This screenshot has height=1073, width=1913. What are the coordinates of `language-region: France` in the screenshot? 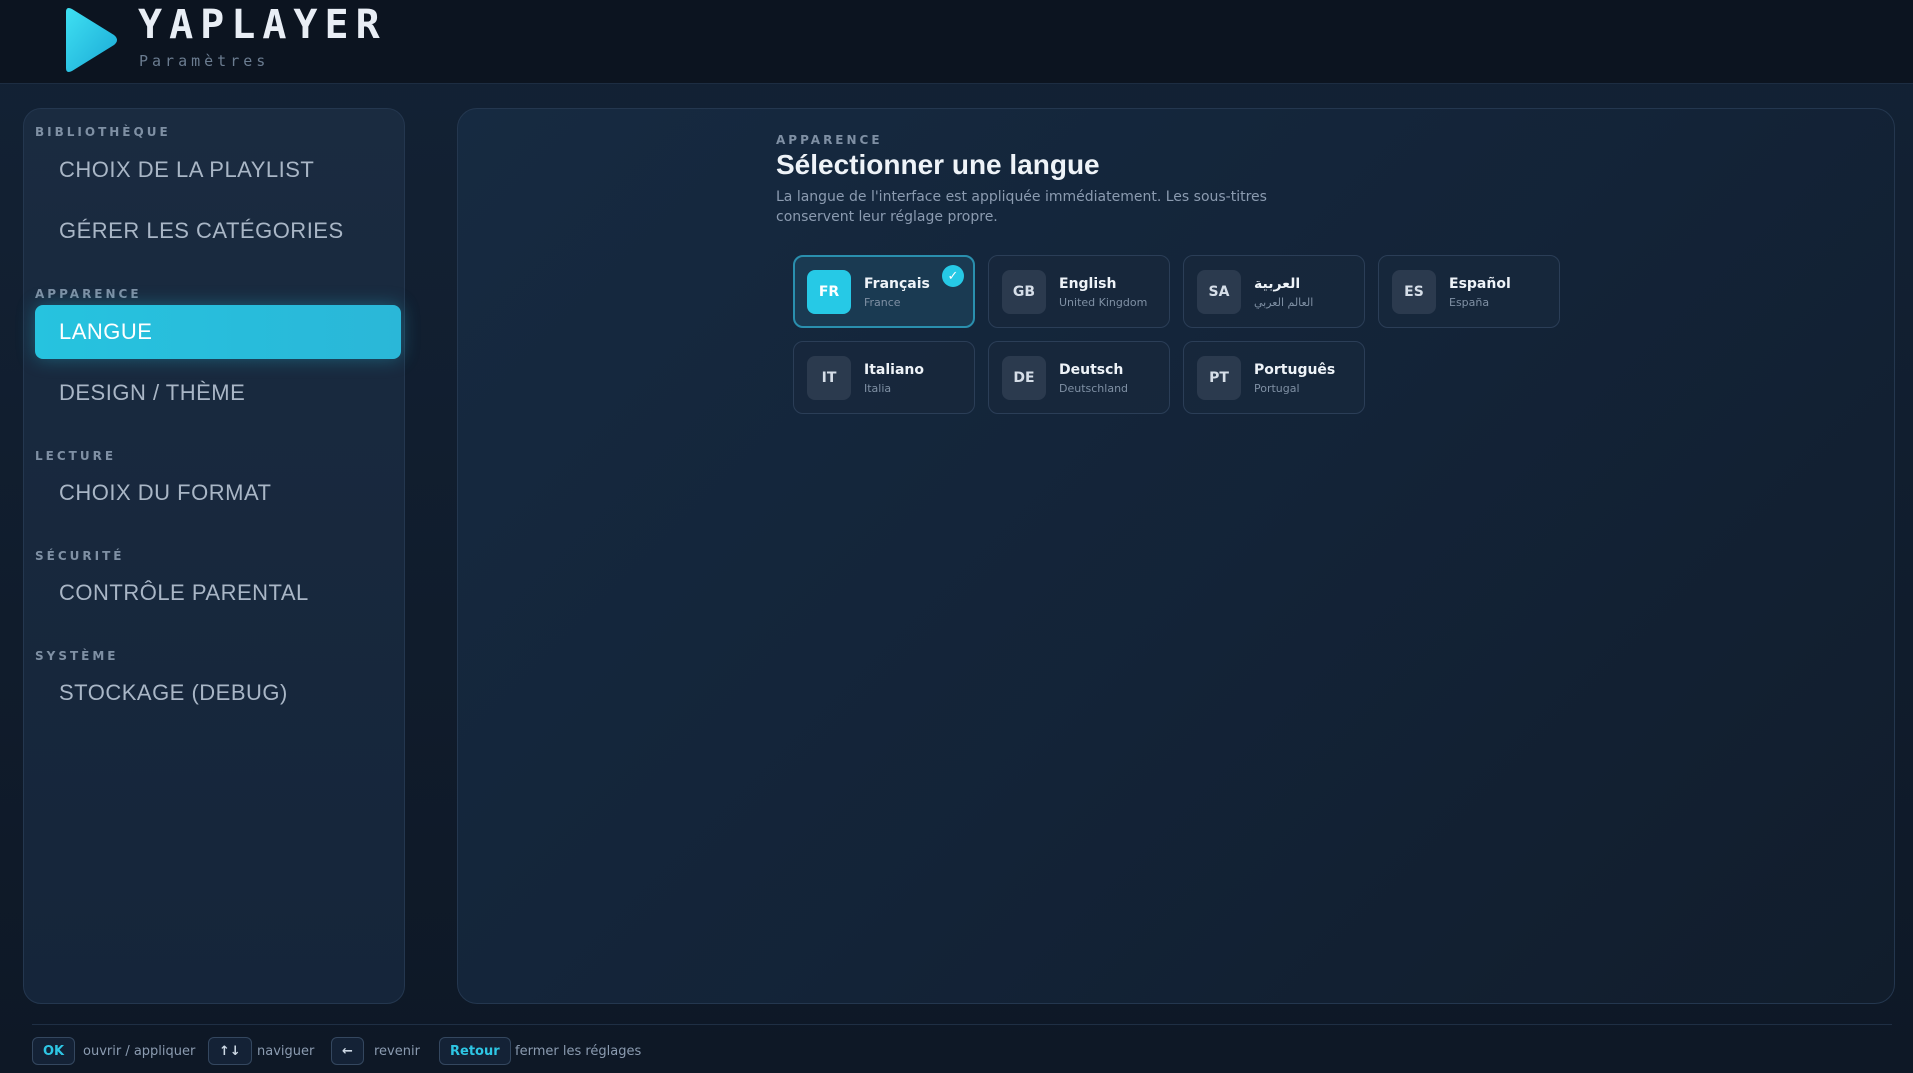 It's located at (882, 302).